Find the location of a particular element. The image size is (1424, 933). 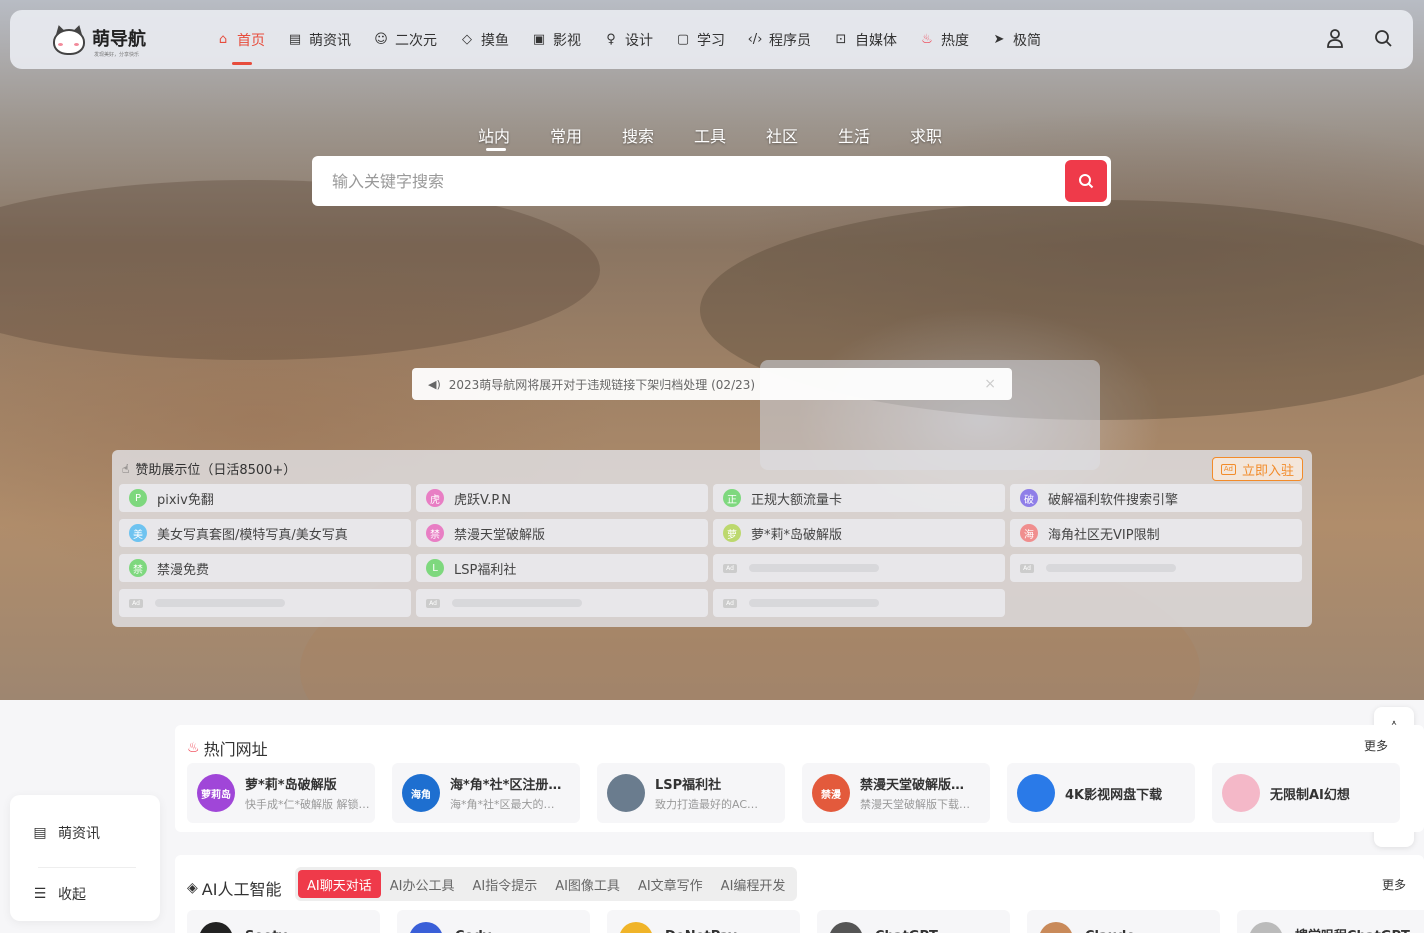

site-title: 萝*莉*岛破解版 is located at coordinates (291, 785).